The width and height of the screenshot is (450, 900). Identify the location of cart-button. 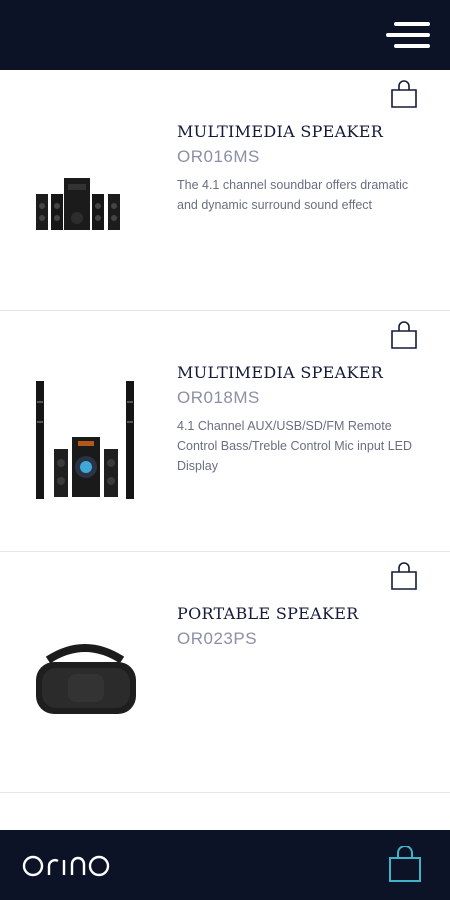
(405, 864).